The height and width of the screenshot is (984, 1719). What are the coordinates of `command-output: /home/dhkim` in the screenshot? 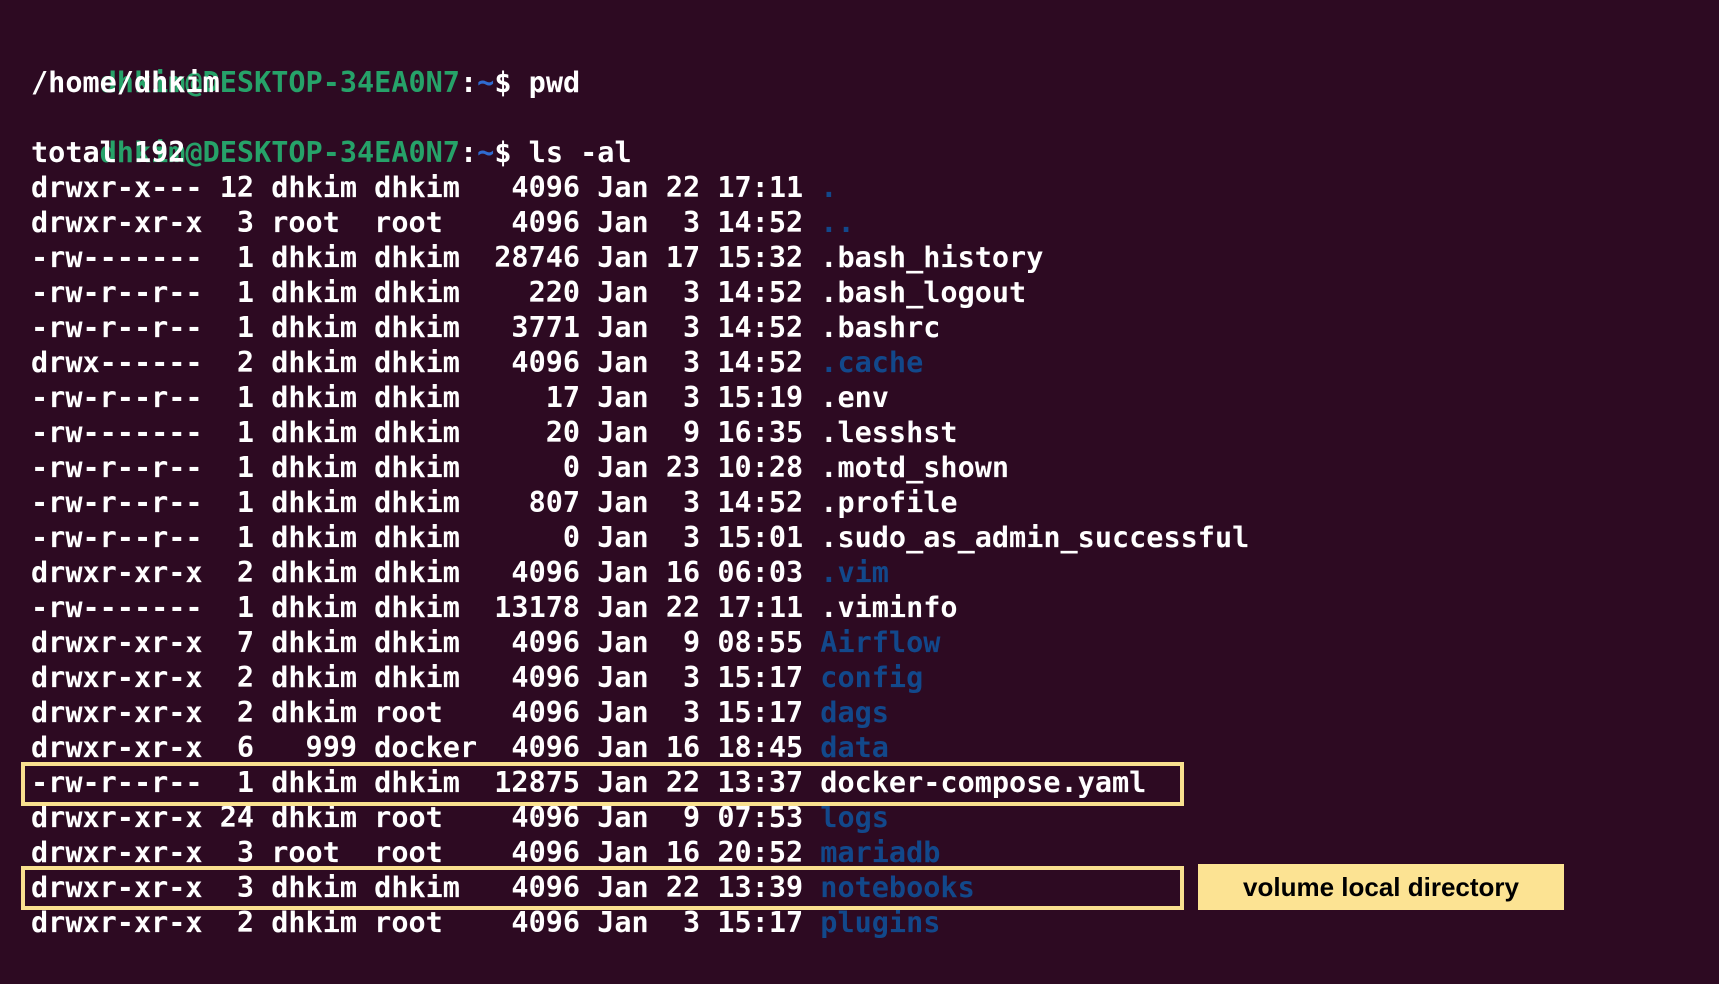 It's located at (125, 82).